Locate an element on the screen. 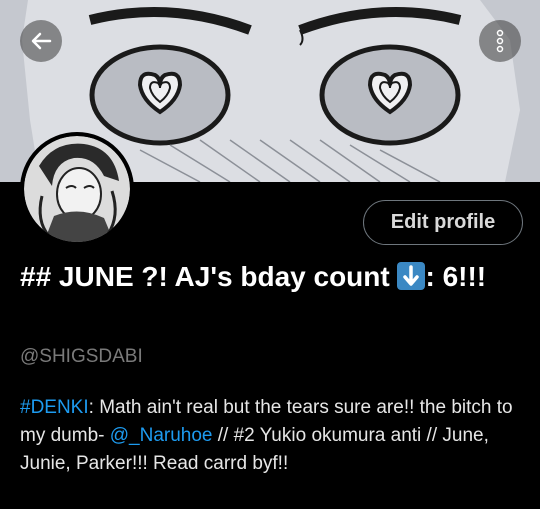 The width and height of the screenshot is (540, 509). avatar-image is located at coordinates (77, 189).